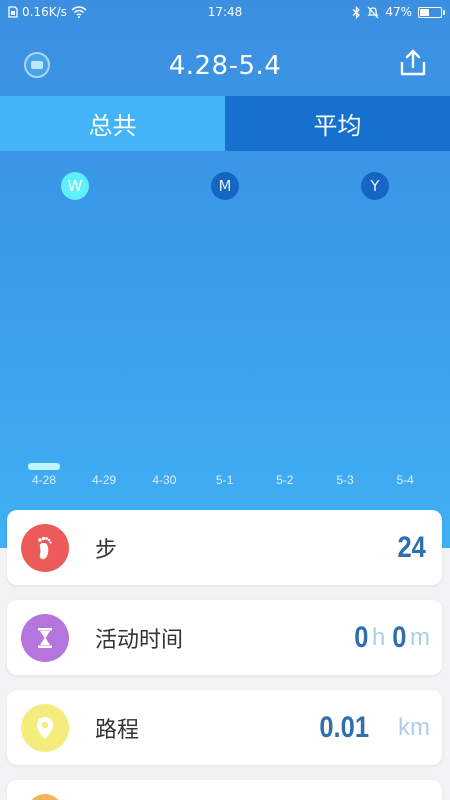  Describe the element at coordinates (224, 637) in the screenshot. I see `active-time-card: 活动时间 0 h 0 m` at that location.